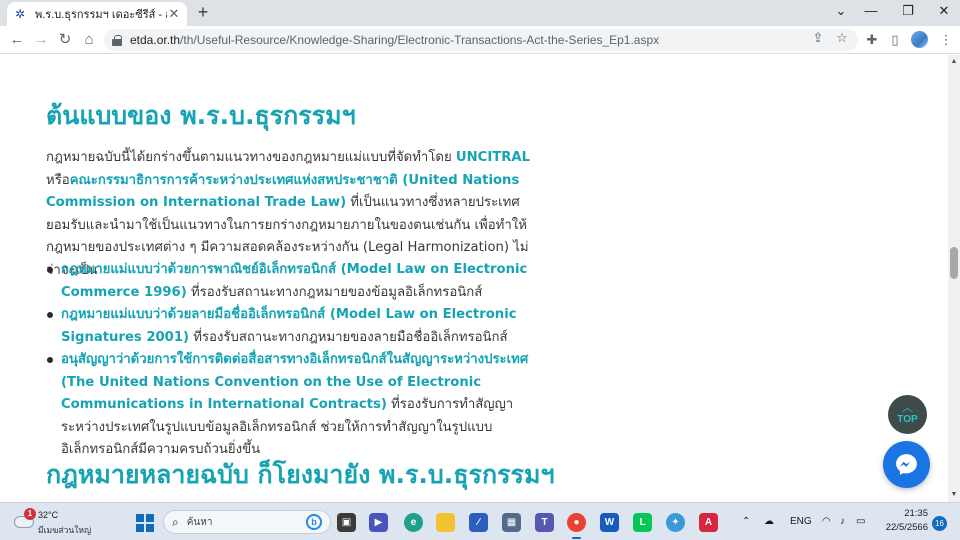  I want to click on volume-icon: ♪, so click(842, 522).